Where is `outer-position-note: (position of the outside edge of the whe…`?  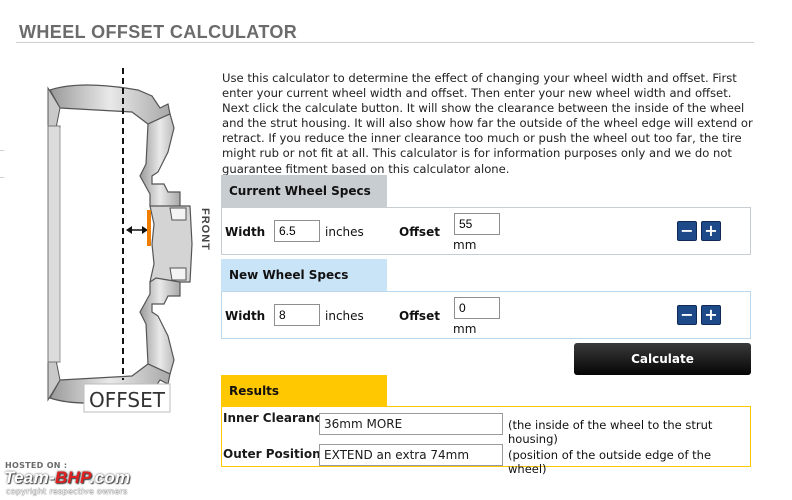
outer-position-note: (position of the outside edge of the whe… is located at coordinates (610, 462).